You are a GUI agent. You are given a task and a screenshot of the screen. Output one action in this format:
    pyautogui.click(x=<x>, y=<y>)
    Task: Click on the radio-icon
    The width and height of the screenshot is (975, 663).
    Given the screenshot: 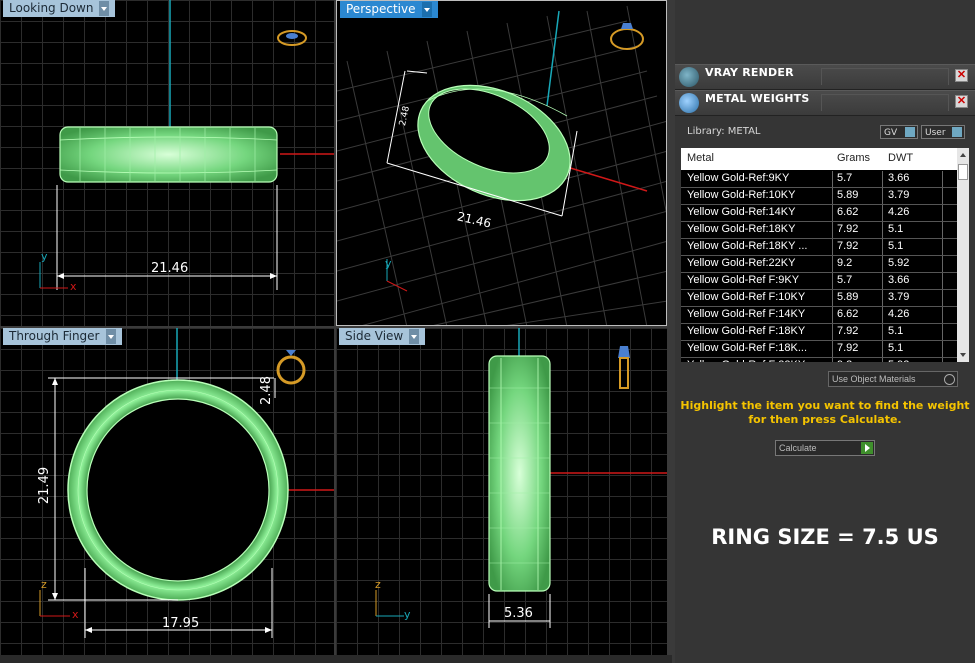 What is the action you would take?
    pyautogui.click(x=949, y=379)
    